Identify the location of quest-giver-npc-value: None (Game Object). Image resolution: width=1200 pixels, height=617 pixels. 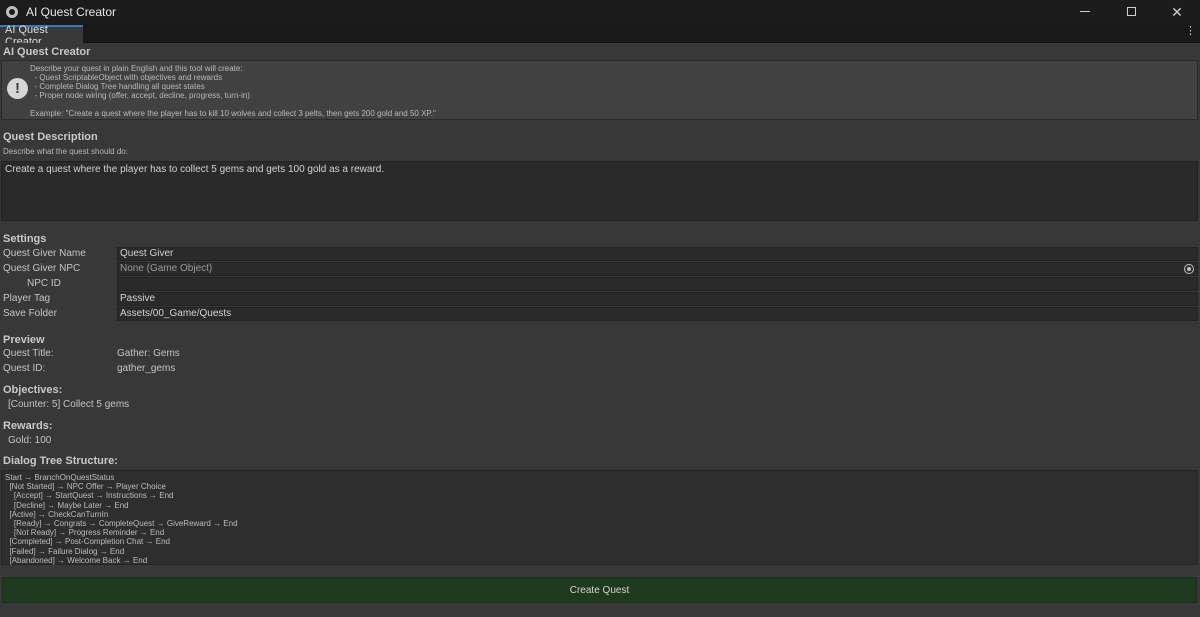
(166, 268).